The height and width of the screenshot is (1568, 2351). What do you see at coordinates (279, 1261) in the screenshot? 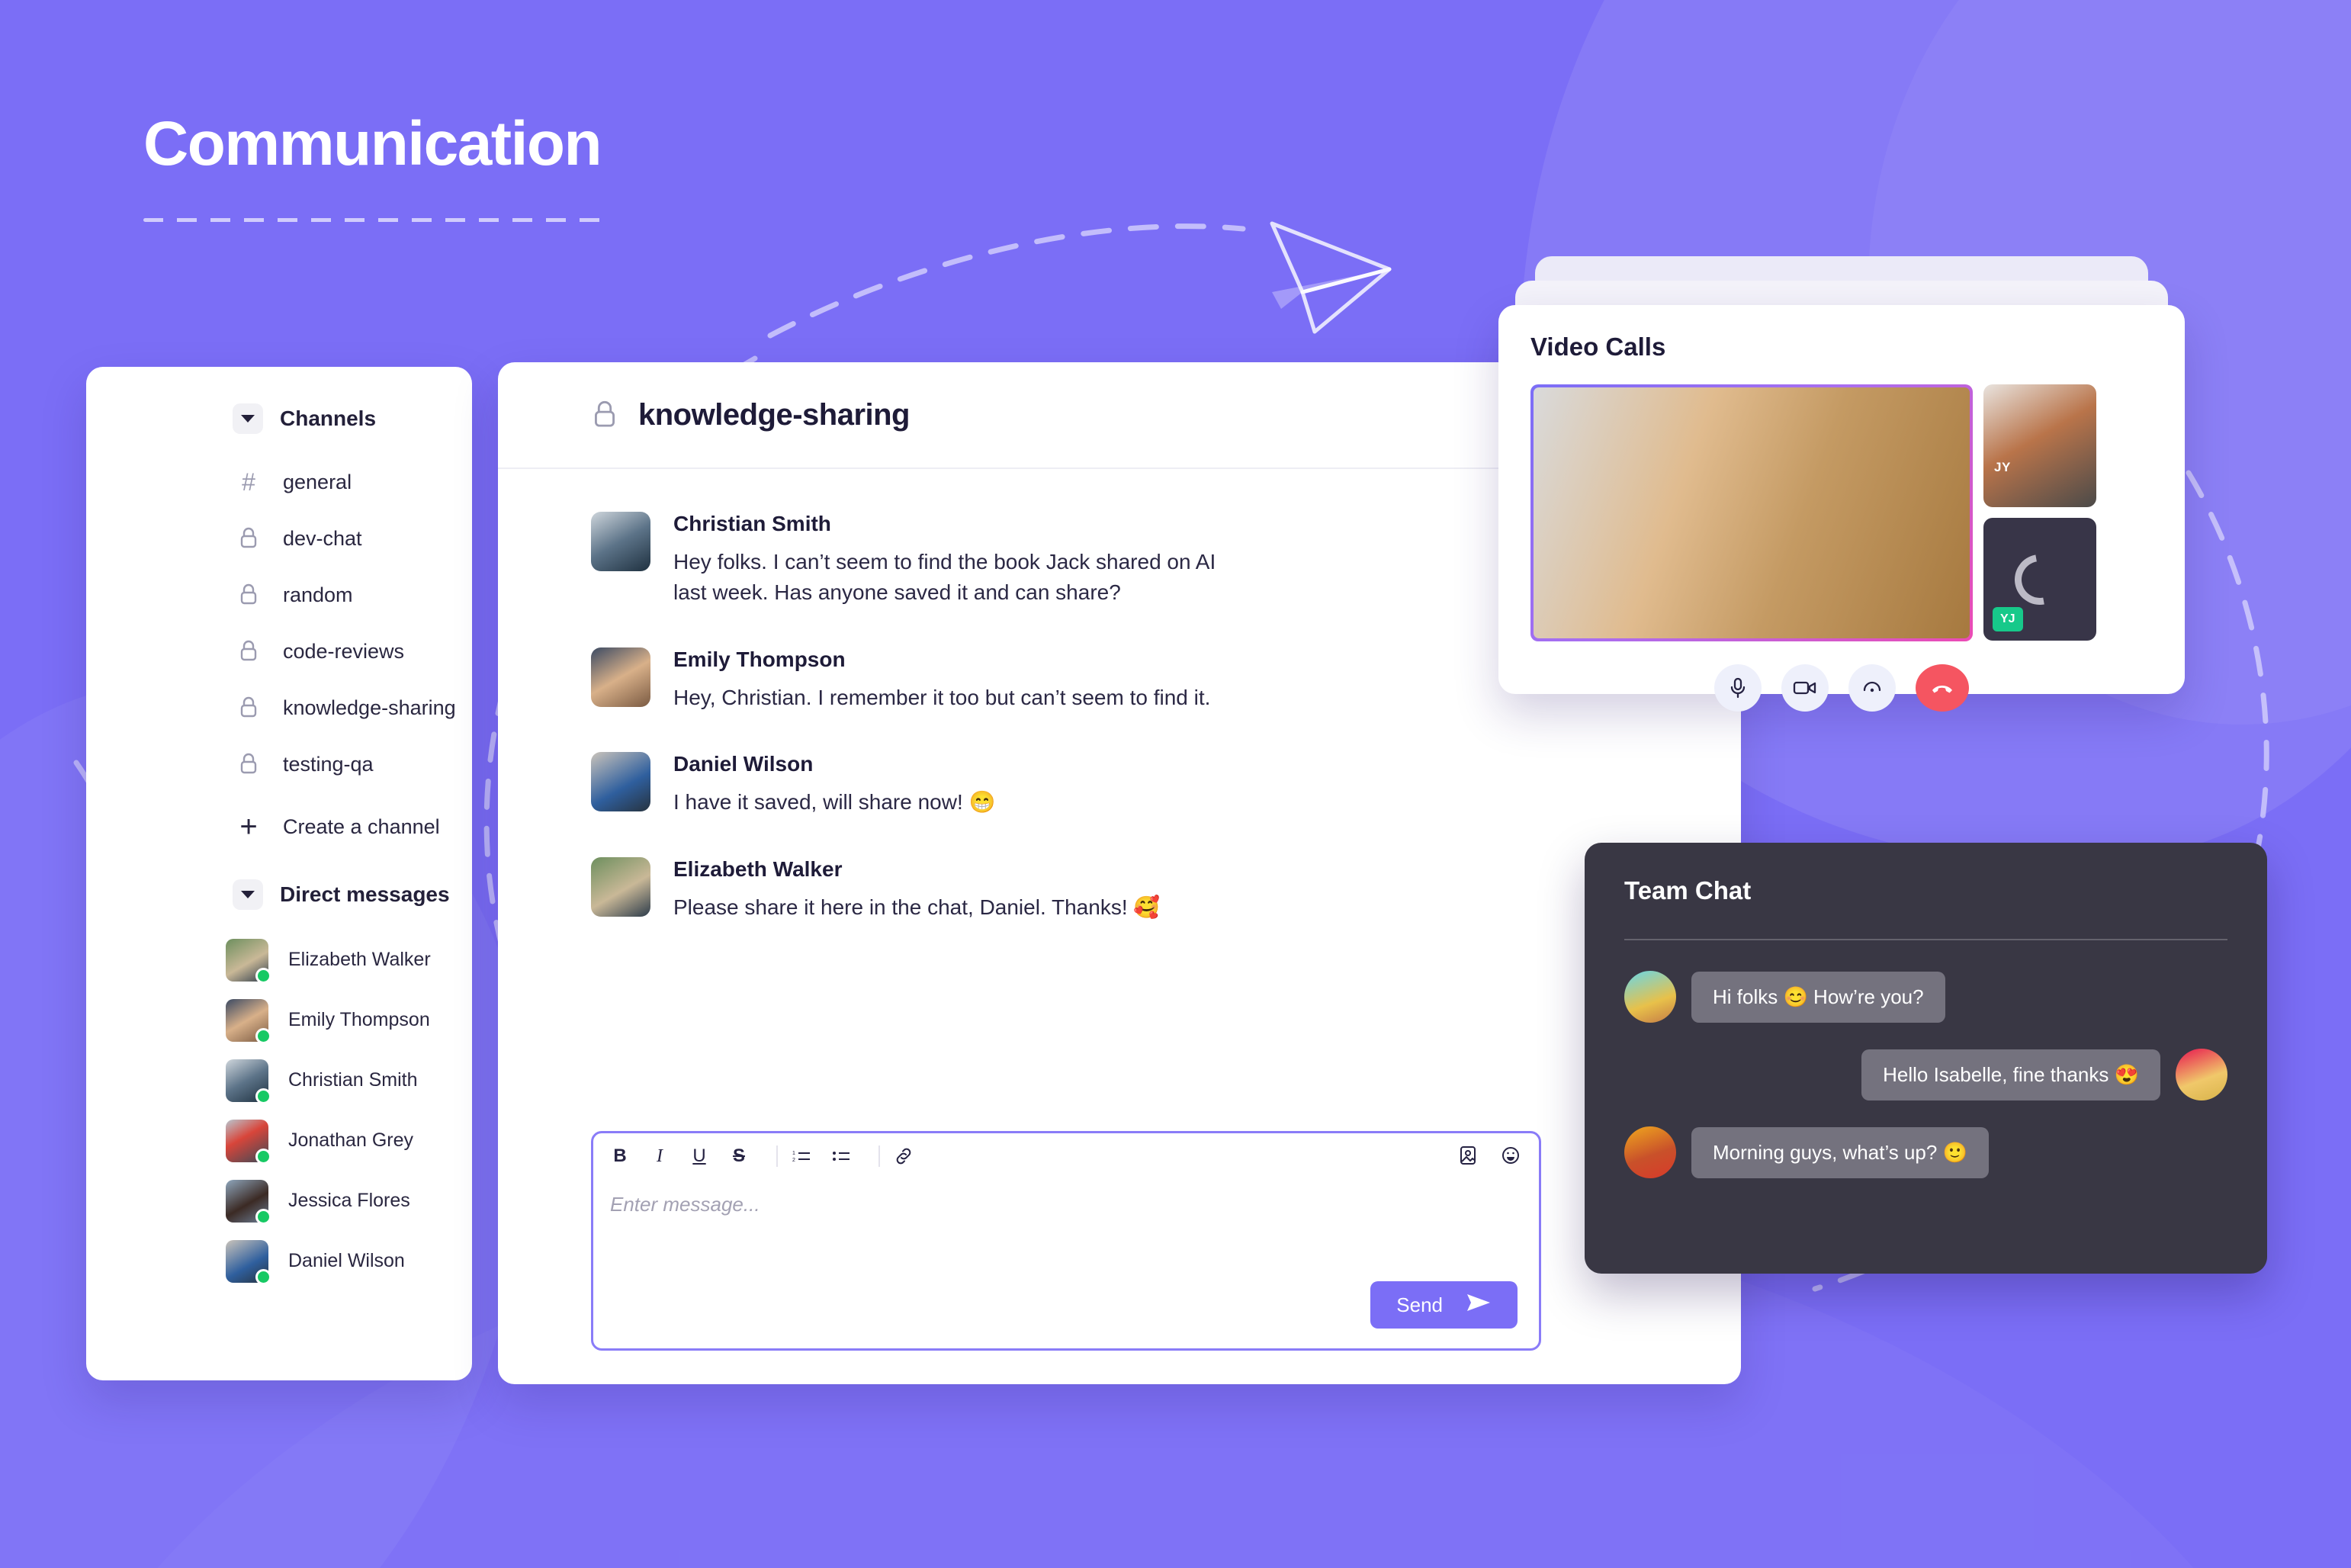
I see `dm-item-daniel-wilson: Daniel Wilson` at bounding box center [279, 1261].